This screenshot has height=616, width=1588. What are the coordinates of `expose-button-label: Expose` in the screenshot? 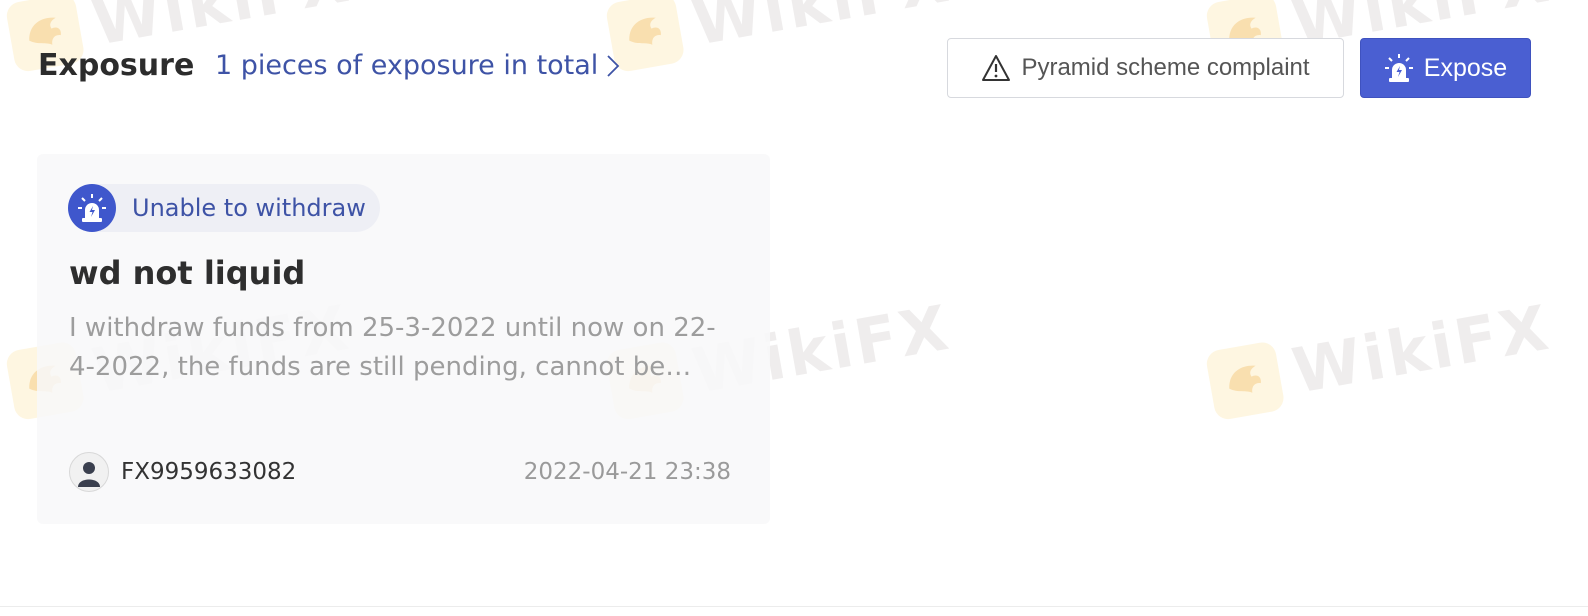 It's located at (1465, 67).